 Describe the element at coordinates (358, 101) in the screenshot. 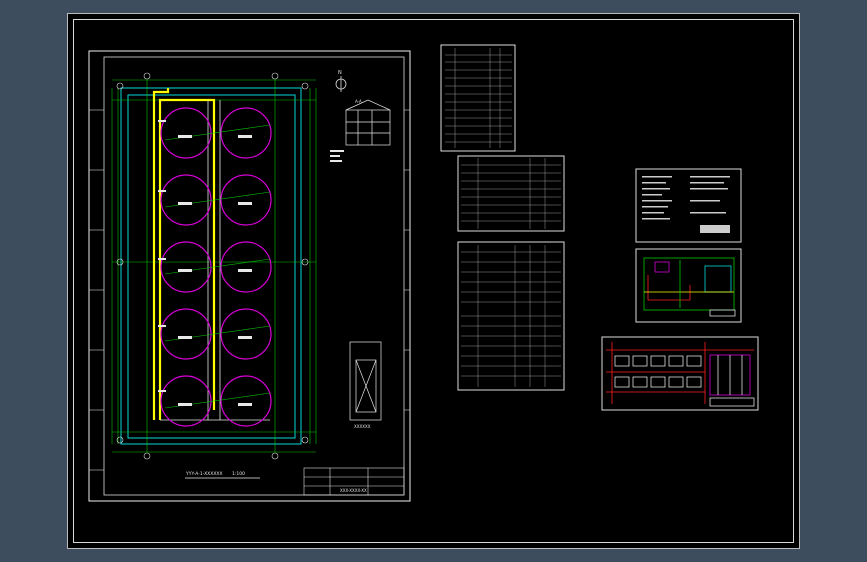

I see `section-label: A-A` at that location.